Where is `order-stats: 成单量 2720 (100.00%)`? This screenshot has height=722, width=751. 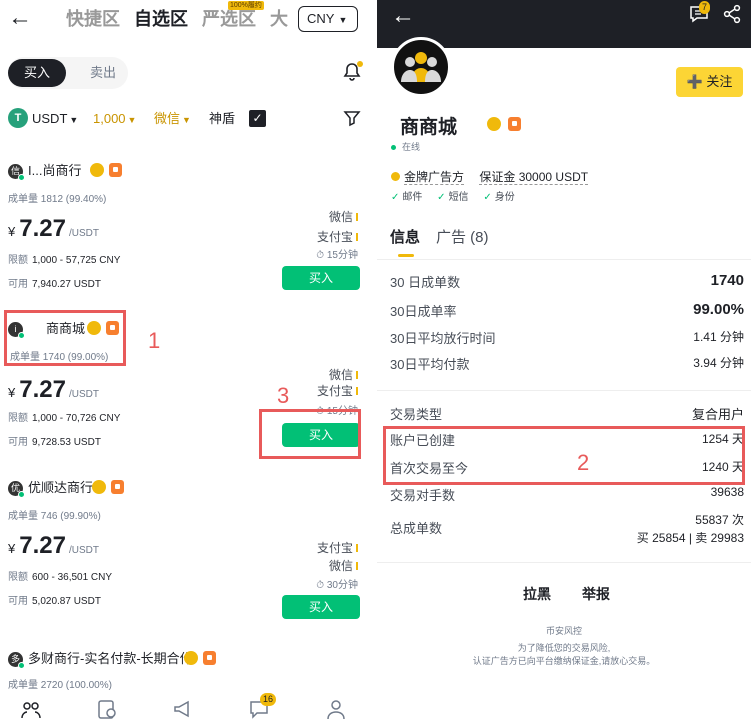 order-stats: 成单量 2720 (100.00%) is located at coordinates (60, 685).